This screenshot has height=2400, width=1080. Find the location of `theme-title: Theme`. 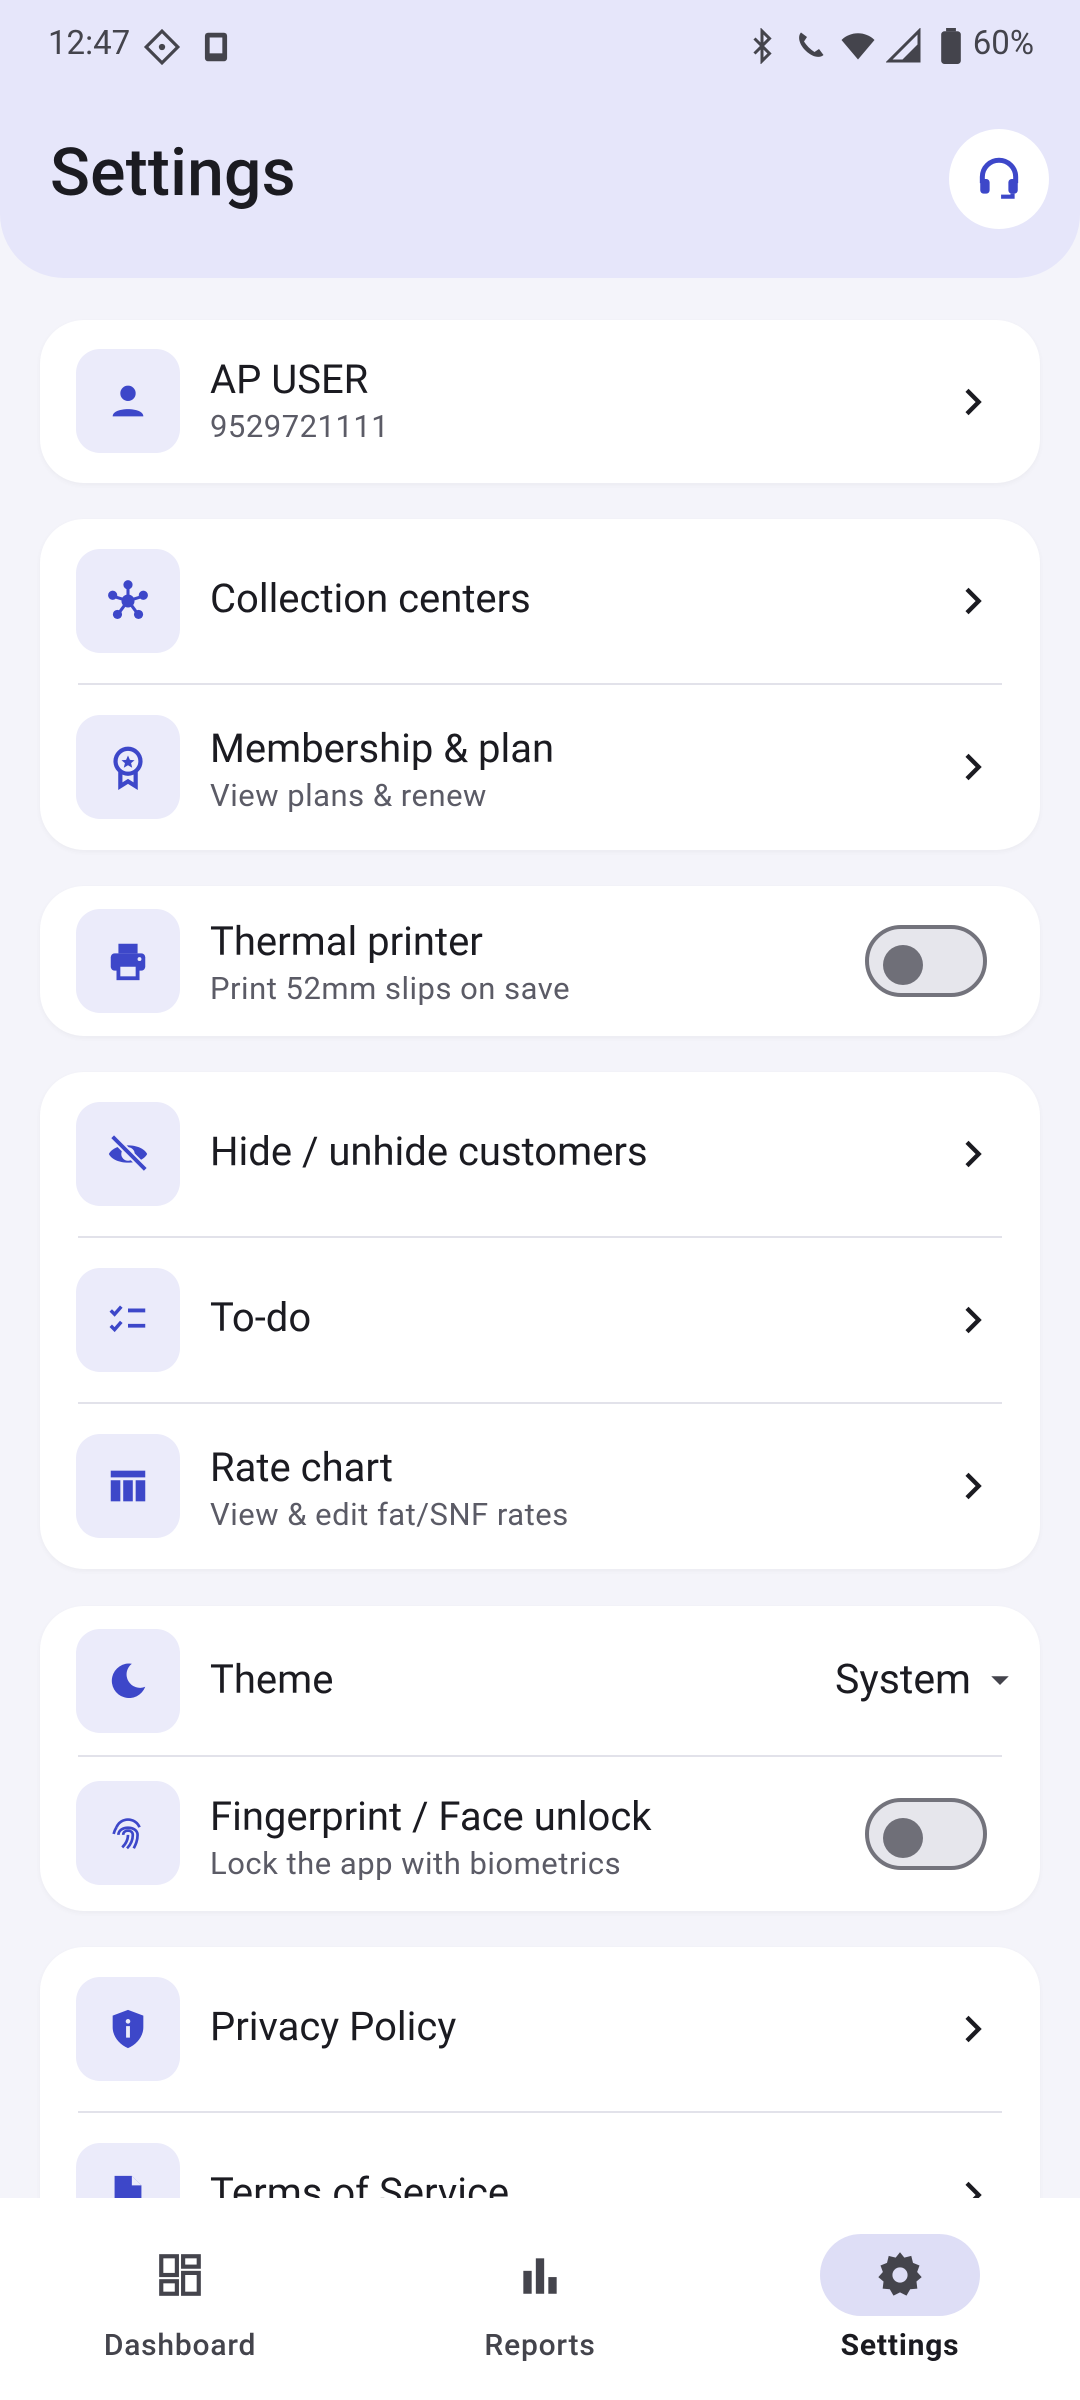

theme-title: Theme is located at coordinates (272, 1679).